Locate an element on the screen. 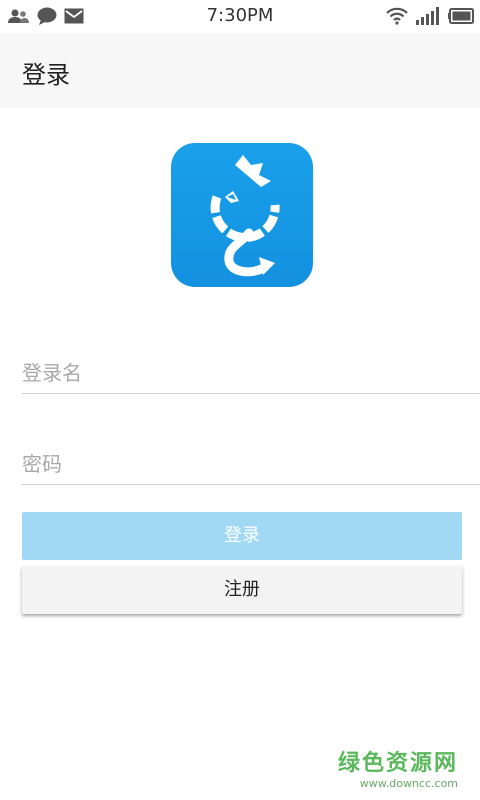  signal-icon is located at coordinates (427, 16).